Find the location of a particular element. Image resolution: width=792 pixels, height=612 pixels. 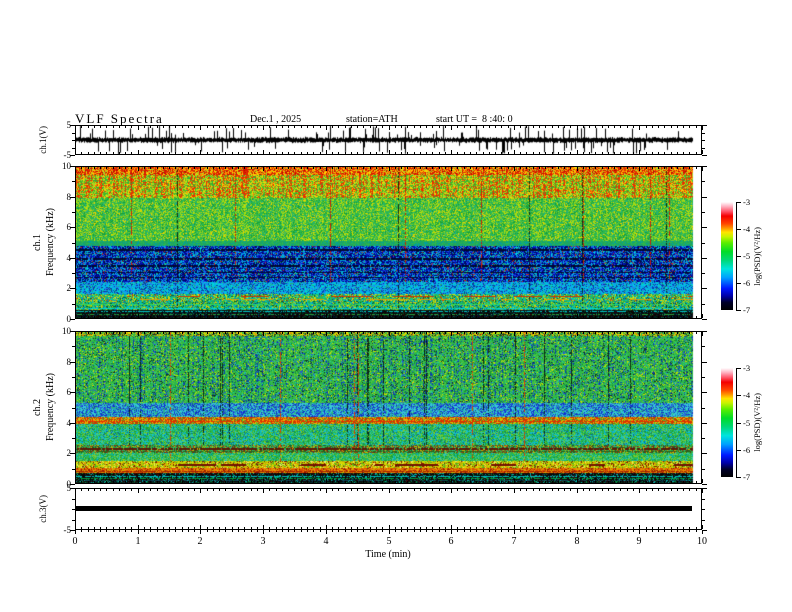

y-tick-label: 8 is located at coordinates (69, 197).